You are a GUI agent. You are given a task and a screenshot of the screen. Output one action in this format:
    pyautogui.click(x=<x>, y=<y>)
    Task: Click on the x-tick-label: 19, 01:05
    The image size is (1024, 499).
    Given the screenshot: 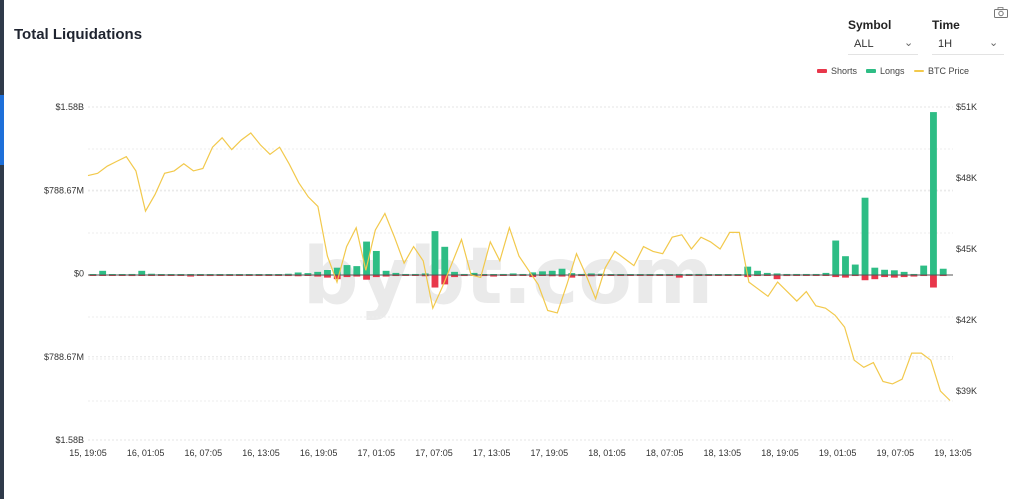 What is the action you would take?
    pyautogui.click(x=838, y=453)
    